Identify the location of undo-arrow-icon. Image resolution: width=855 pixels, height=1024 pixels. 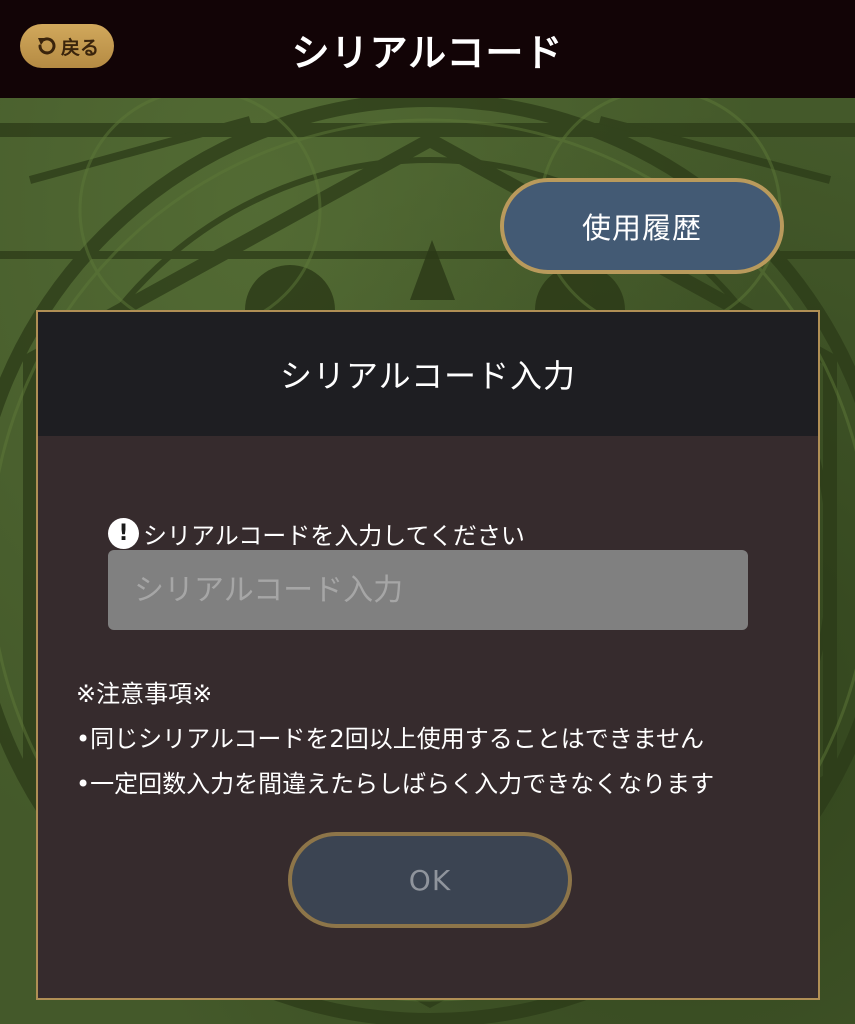
(46, 46).